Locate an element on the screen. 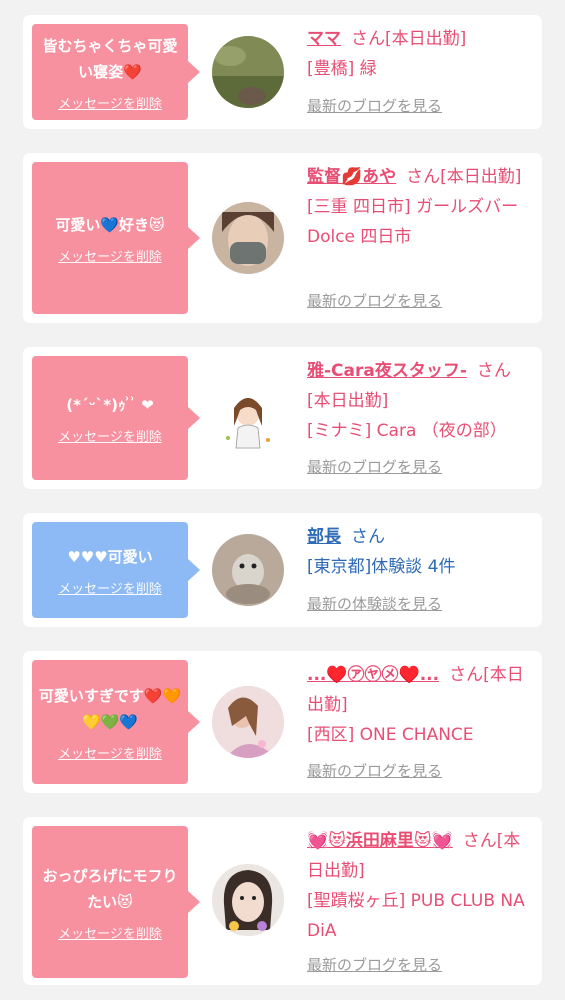 The image size is (565, 1000). message-text: 可愛い💙好き😻 is located at coordinates (110, 224).